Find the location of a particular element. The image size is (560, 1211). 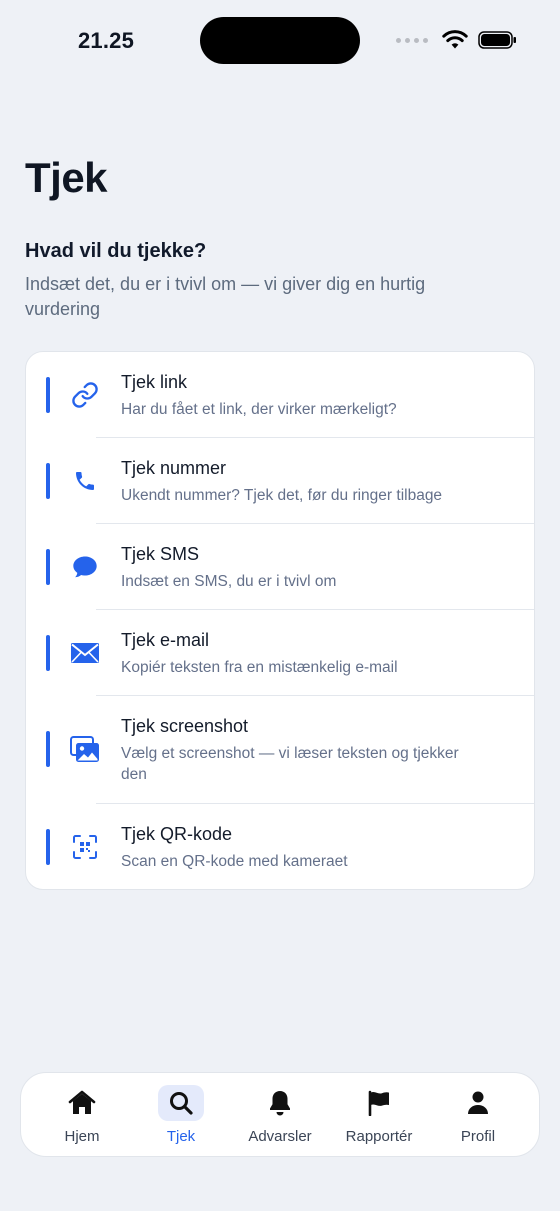

check-qr-title: Tjek QR-kode is located at coordinates (177, 834).